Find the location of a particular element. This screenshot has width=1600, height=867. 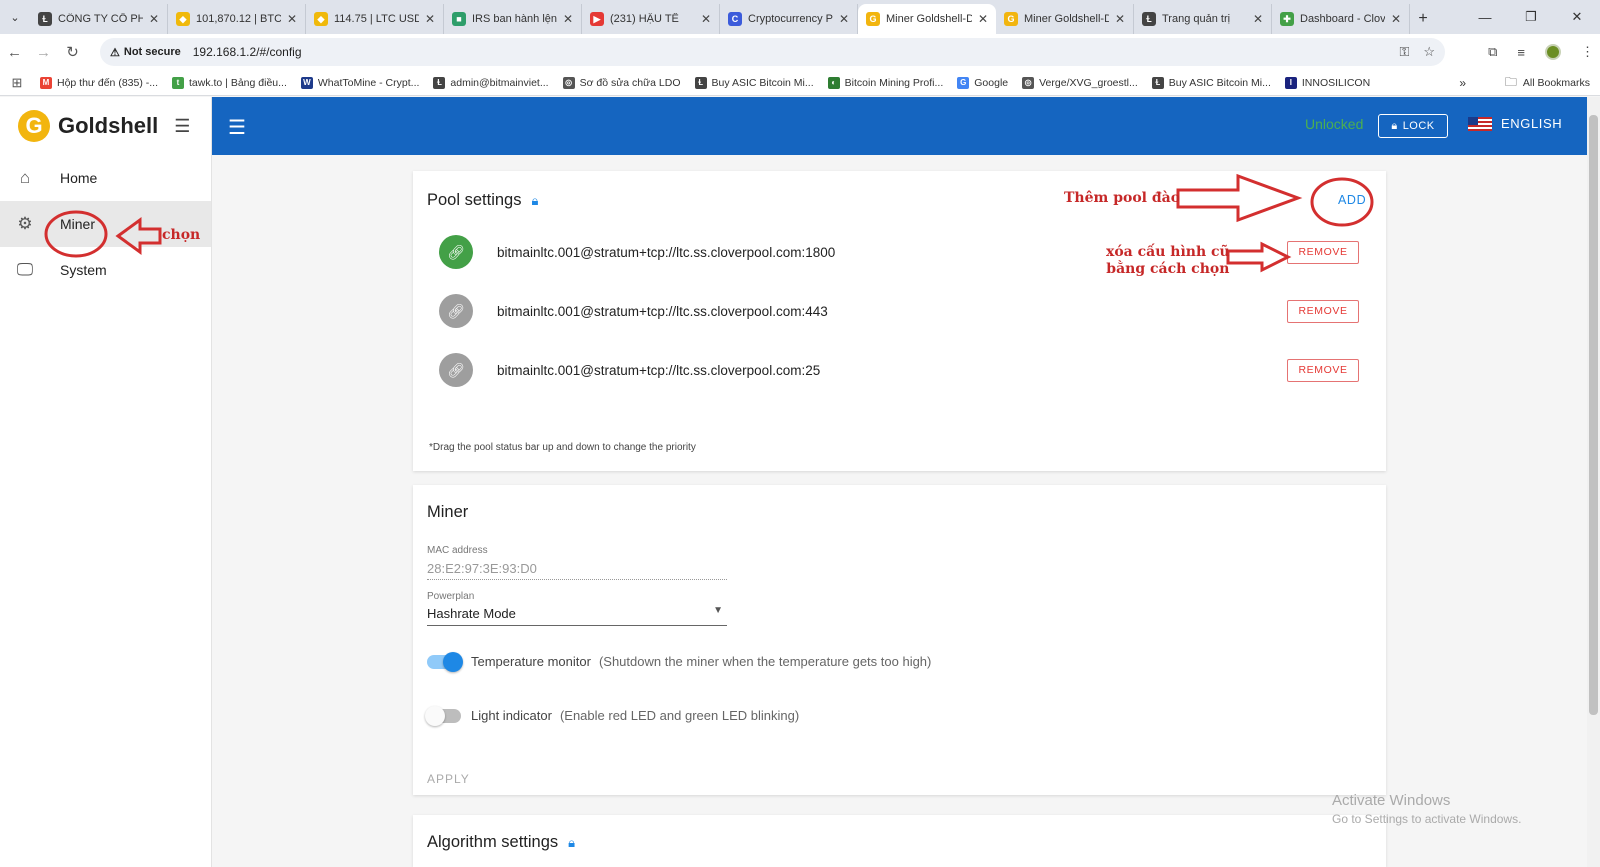

tab-label: IRS ban hành lện is located at coordinates (514, 19).